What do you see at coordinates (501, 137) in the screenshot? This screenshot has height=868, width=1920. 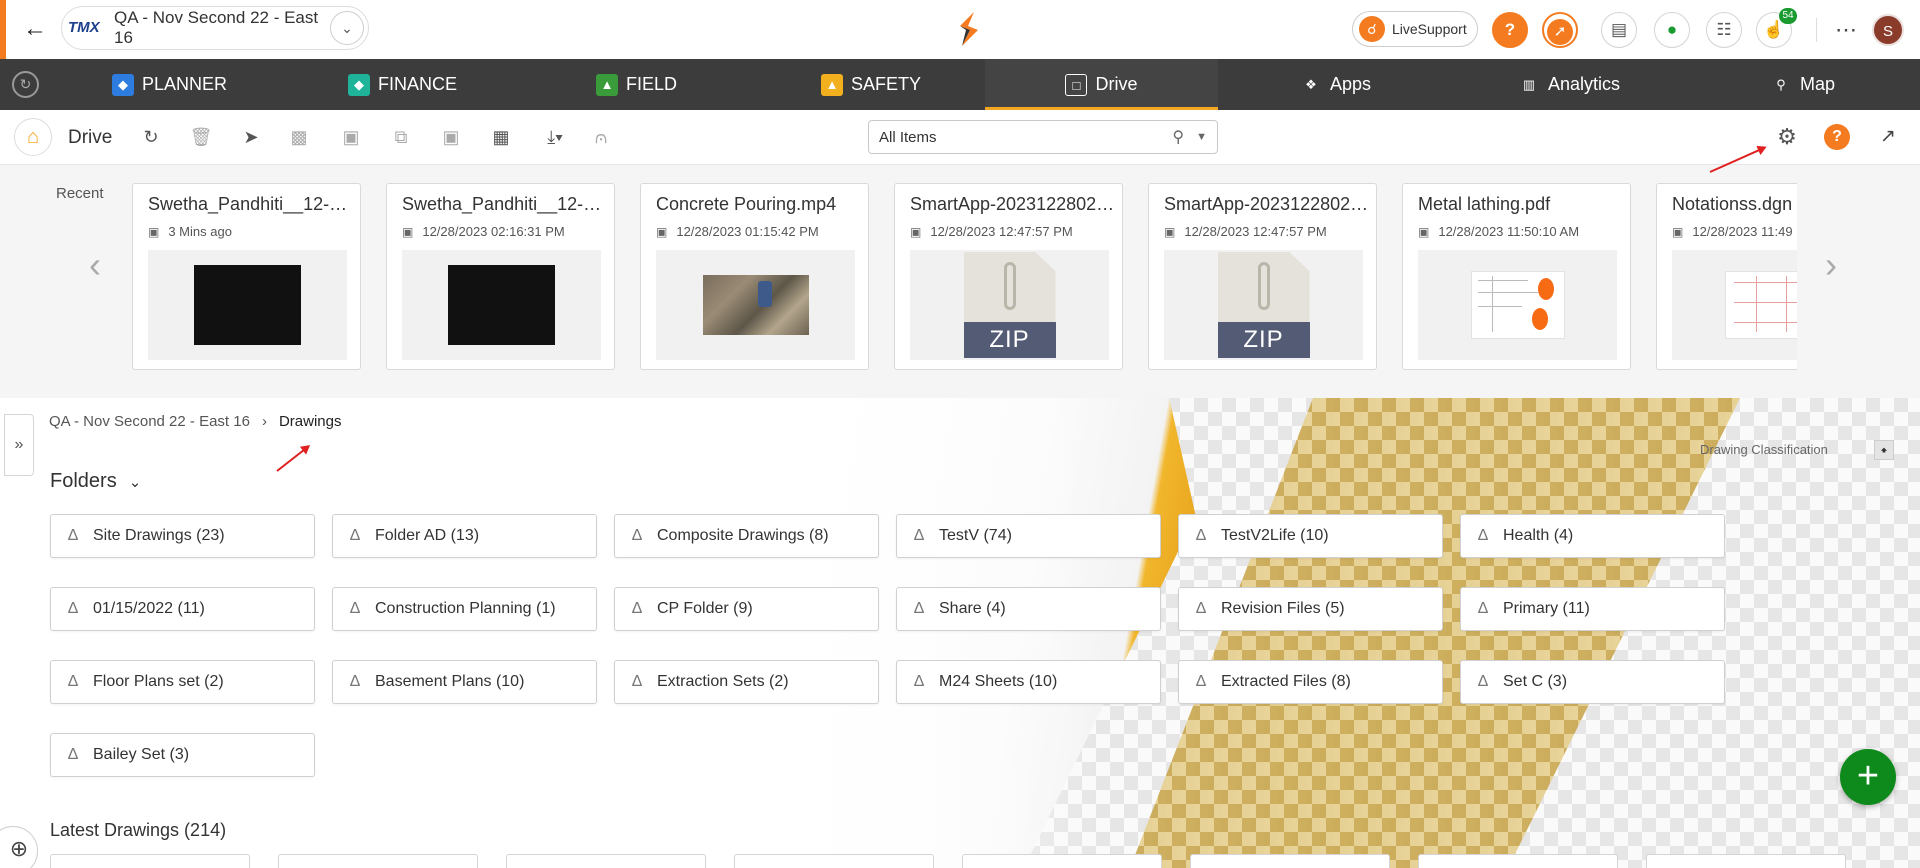 I see `calculator-icon: ▦` at bounding box center [501, 137].